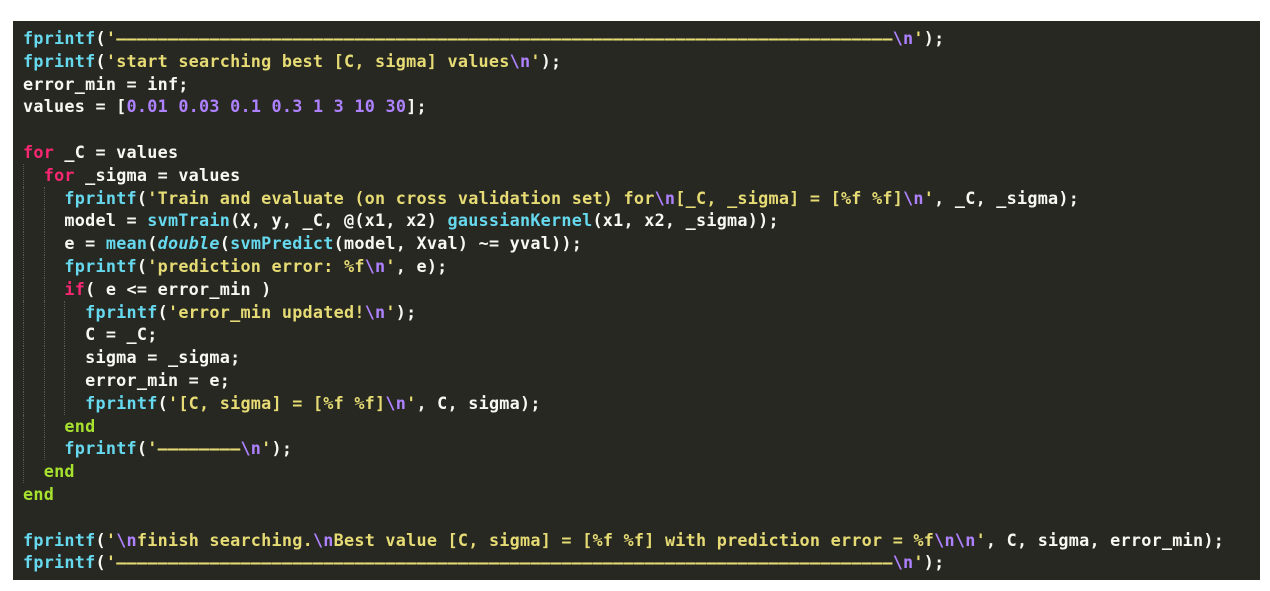 This screenshot has height=591, width=1270. What do you see at coordinates (307, 60) in the screenshot?
I see `string-token: 'start searching best [C, sigma] values` at bounding box center [307, 60].